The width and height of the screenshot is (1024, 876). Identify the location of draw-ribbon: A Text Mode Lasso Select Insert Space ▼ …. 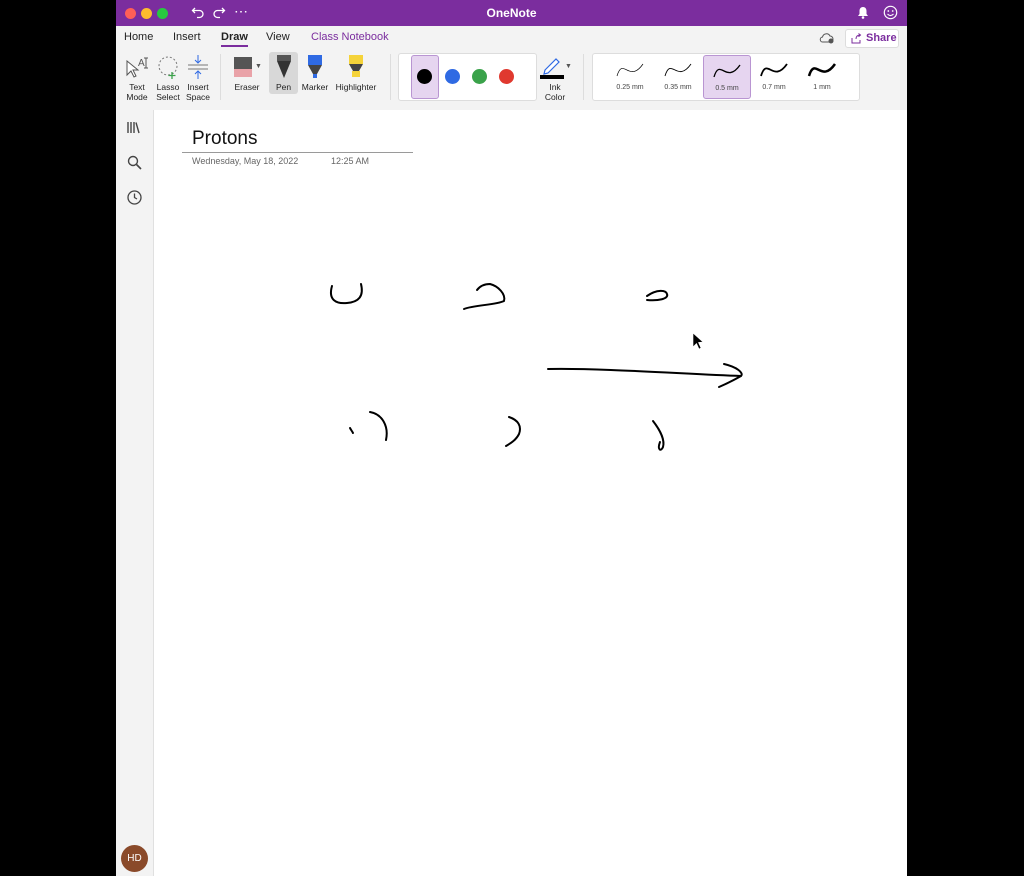
(511, 79).